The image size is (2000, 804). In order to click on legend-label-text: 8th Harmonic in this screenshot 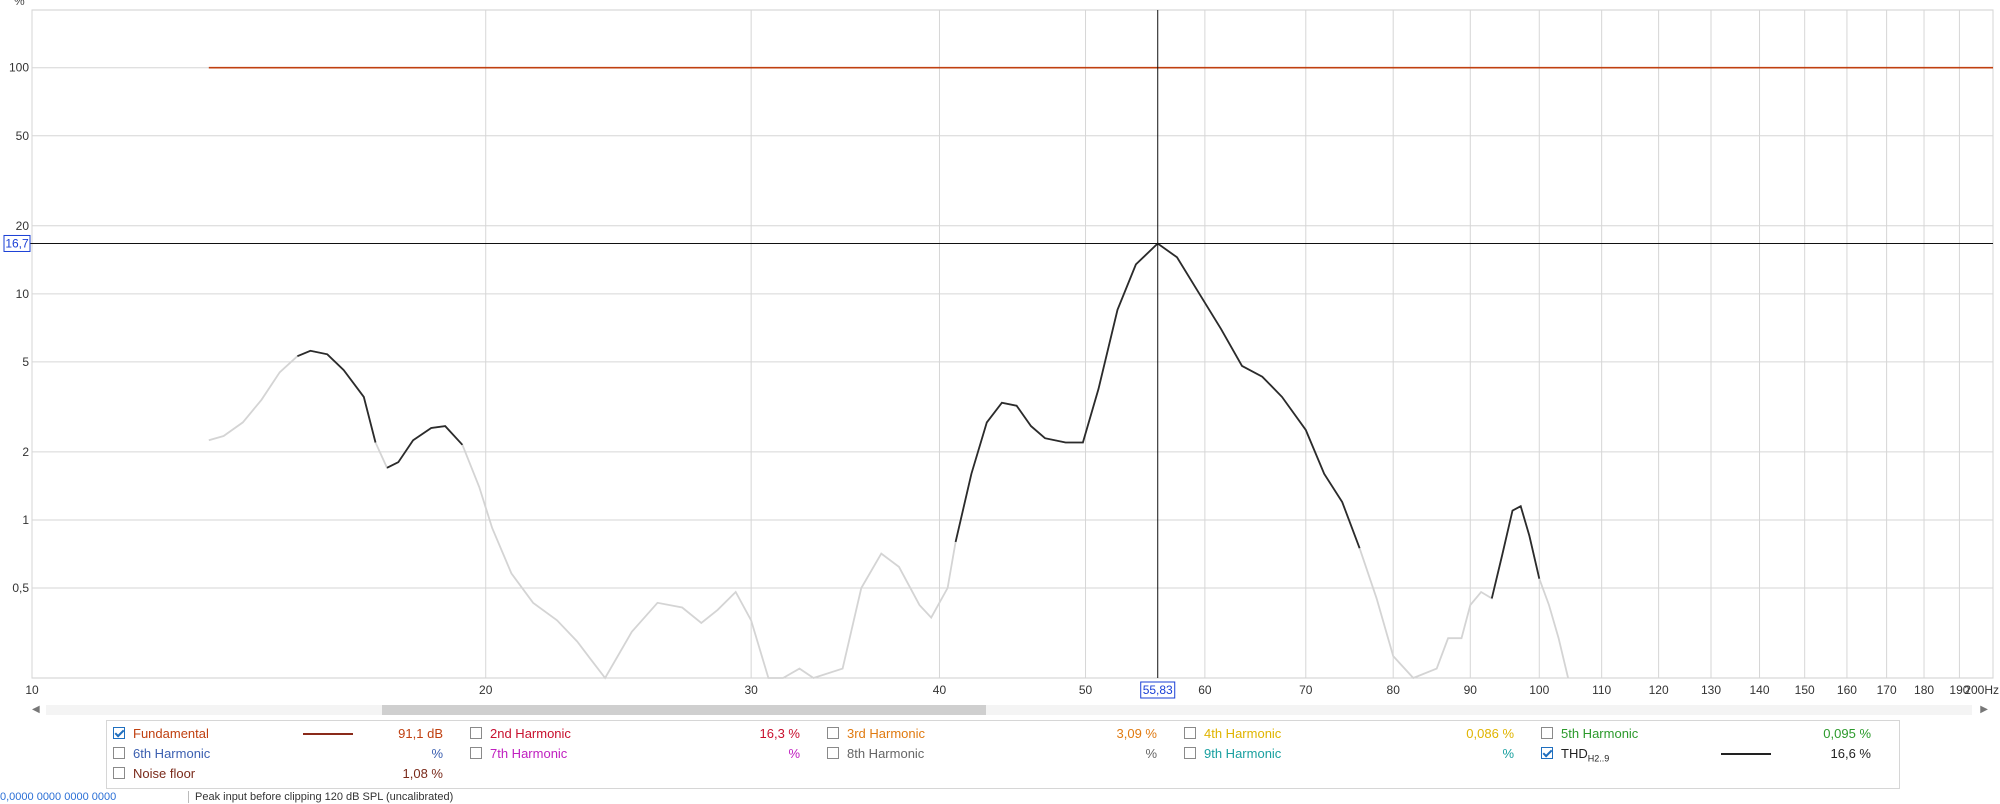, I will do `click(886, 753)`.